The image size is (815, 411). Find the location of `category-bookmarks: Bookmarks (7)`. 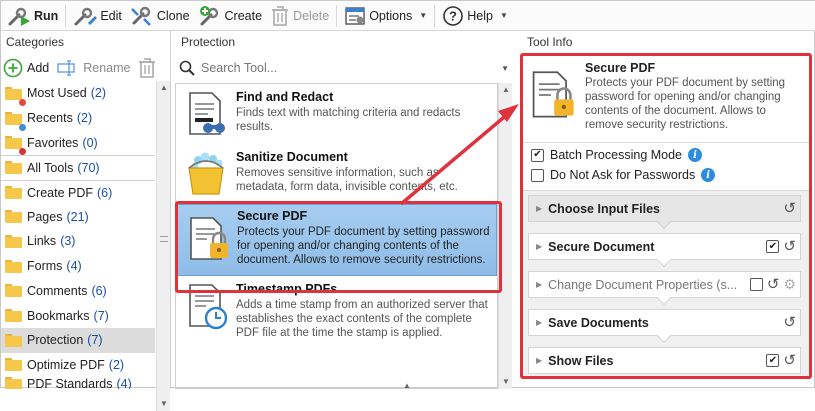

category-bookmarks: Bookmarks (7) is located at coordinates (78, 315).